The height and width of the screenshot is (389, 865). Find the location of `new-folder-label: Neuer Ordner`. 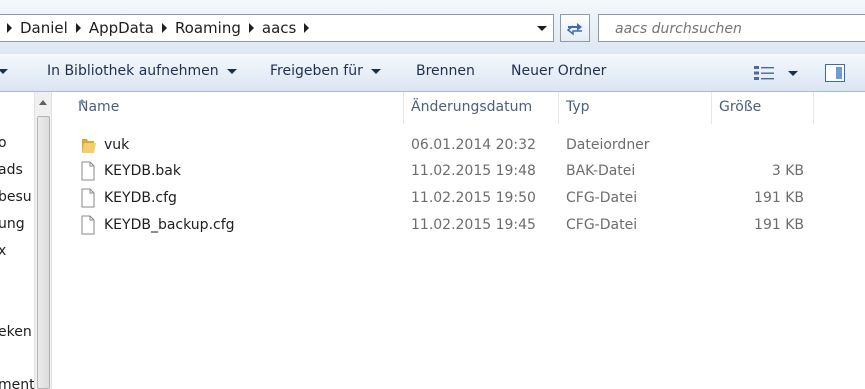

new-folder-label: Neuer Ordner is located at coordinates (559, 71).